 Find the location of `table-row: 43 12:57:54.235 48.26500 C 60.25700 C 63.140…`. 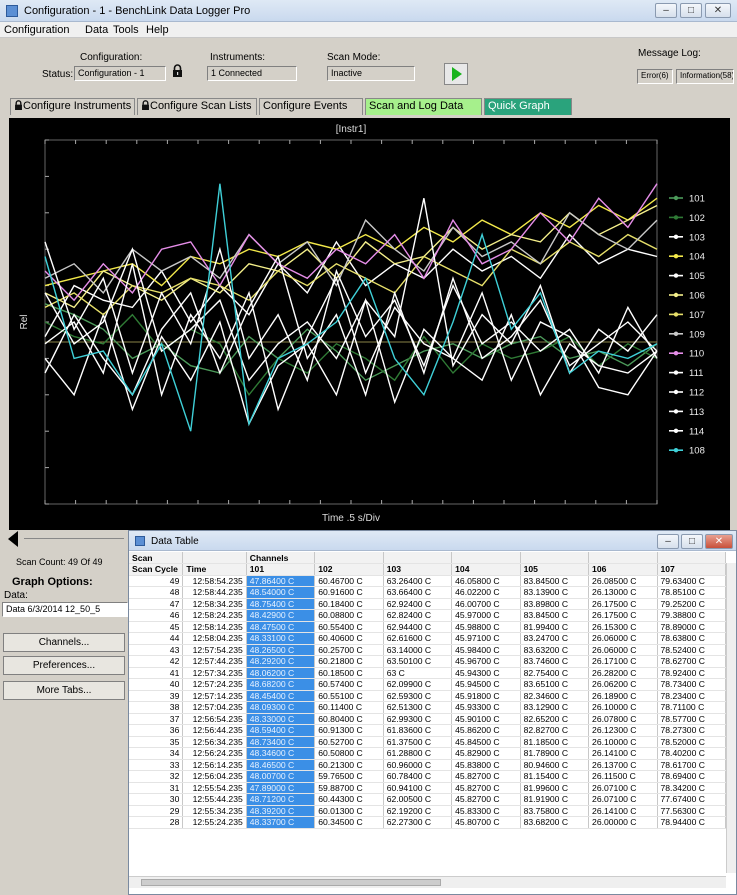

table-row: 43 12:57:54.235 48.26500 C 60.25700 C 63.140… is located at coordinates (427, 650).